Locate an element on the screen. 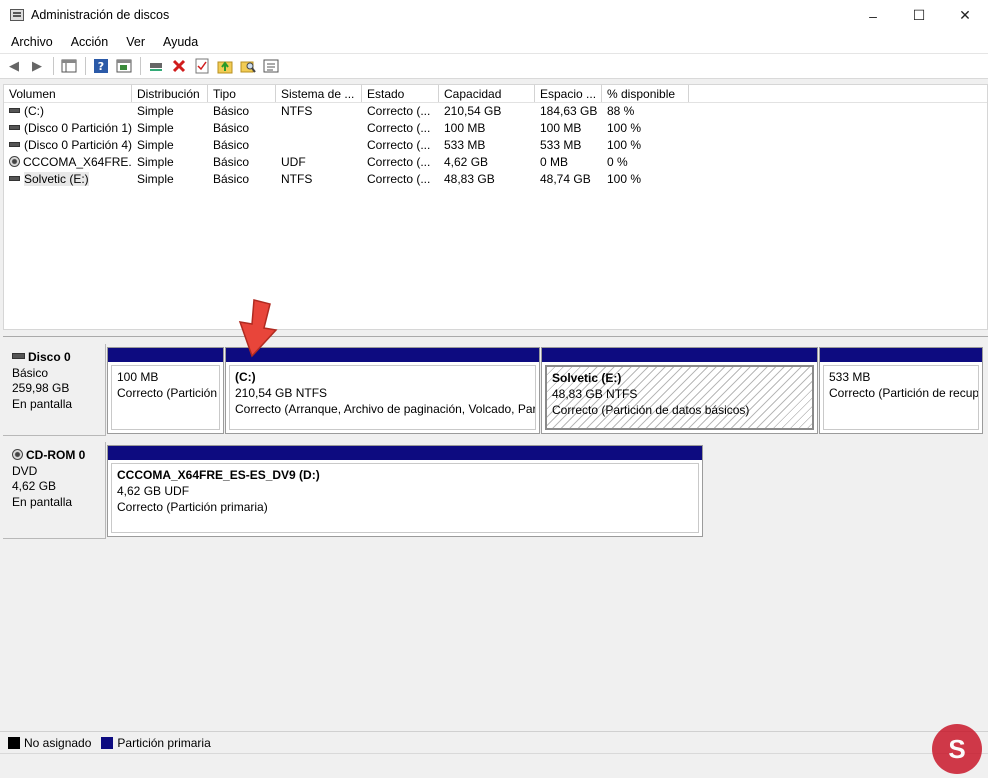  disk-management-icon is located at coordinates (17, 15).